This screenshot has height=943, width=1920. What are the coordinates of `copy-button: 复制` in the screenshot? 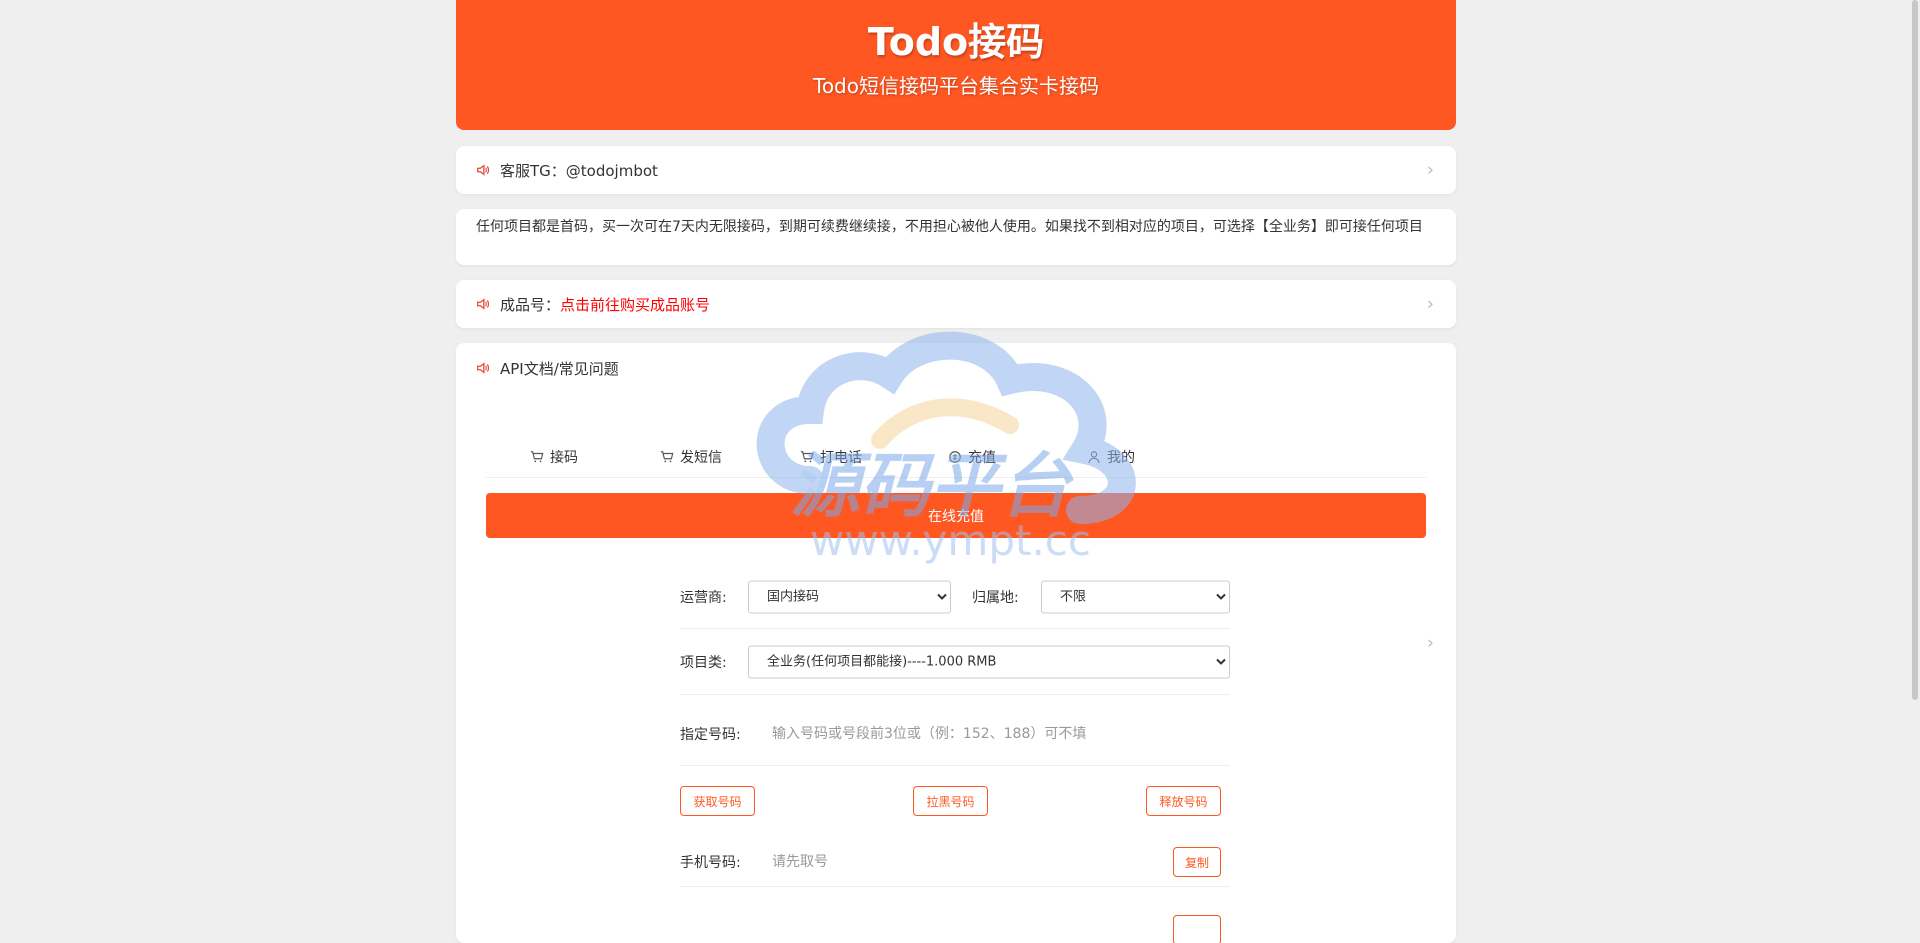 It's located at (1197, 862).